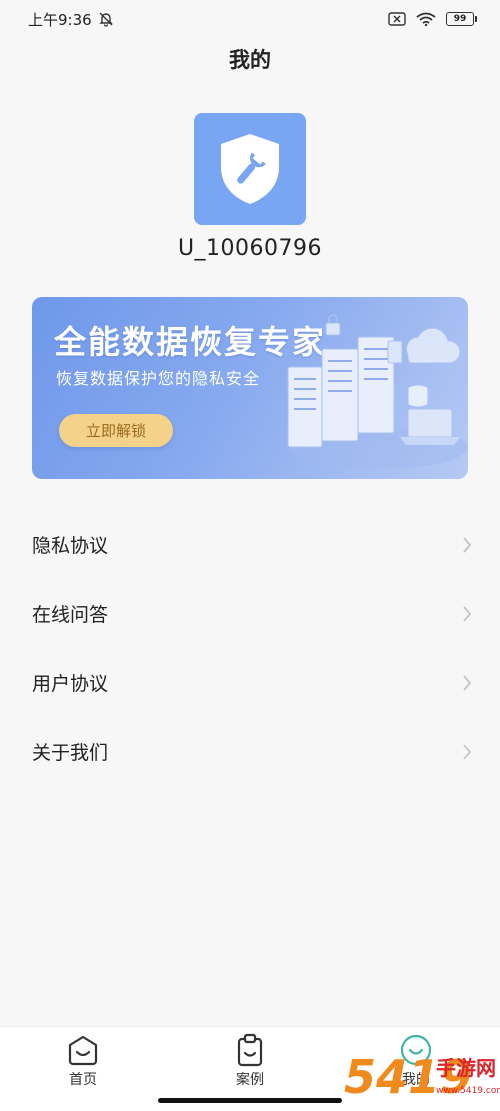 This screenshot has width=500, height=1111. I want to click on avatar, so click(250, 169).